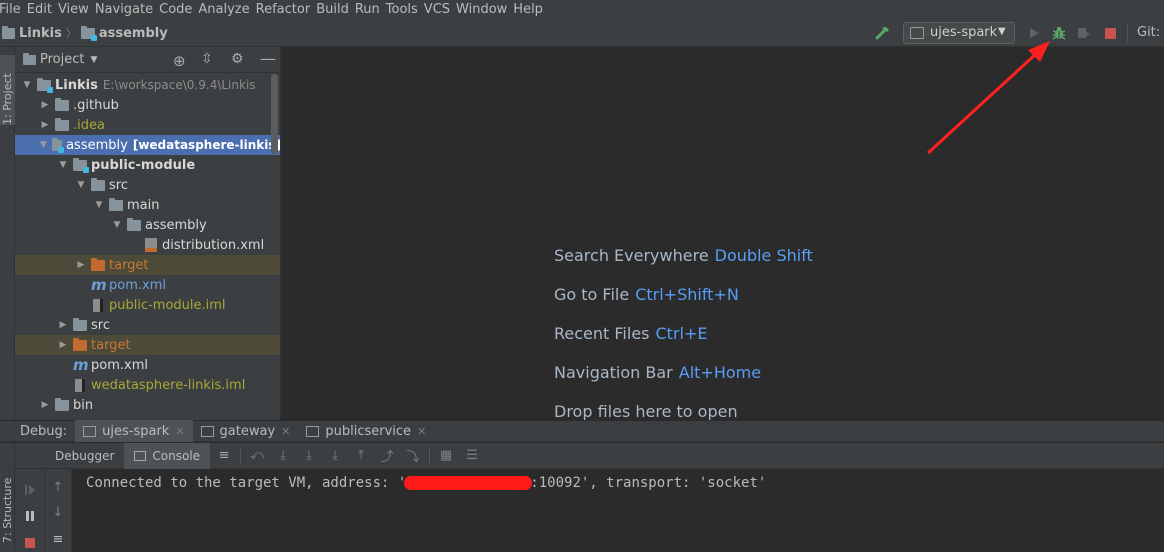  Describe the element at coordinates (76, 85) in the screenshot. I see `tree-node-label: Linkis` at that location.